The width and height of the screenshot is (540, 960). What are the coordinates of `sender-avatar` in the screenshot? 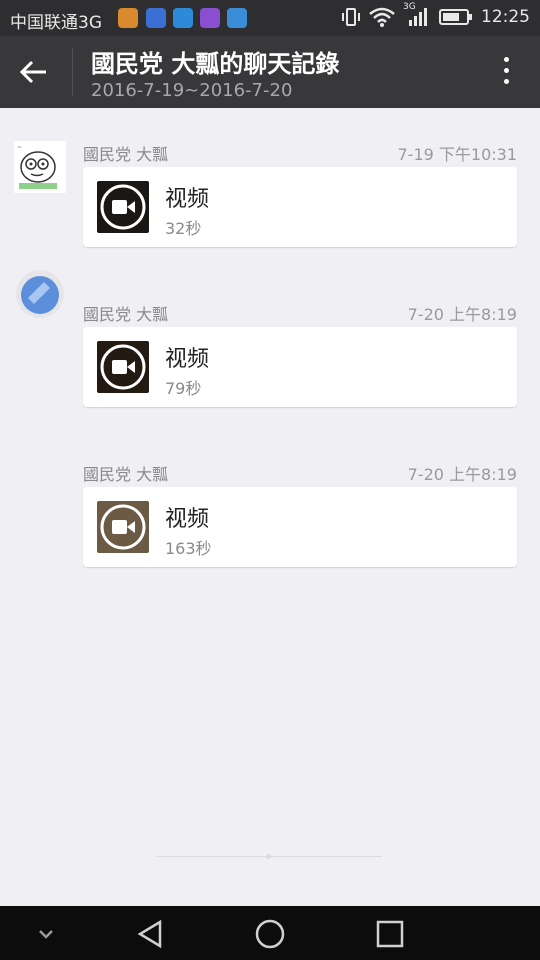 It's located at (40, 294).